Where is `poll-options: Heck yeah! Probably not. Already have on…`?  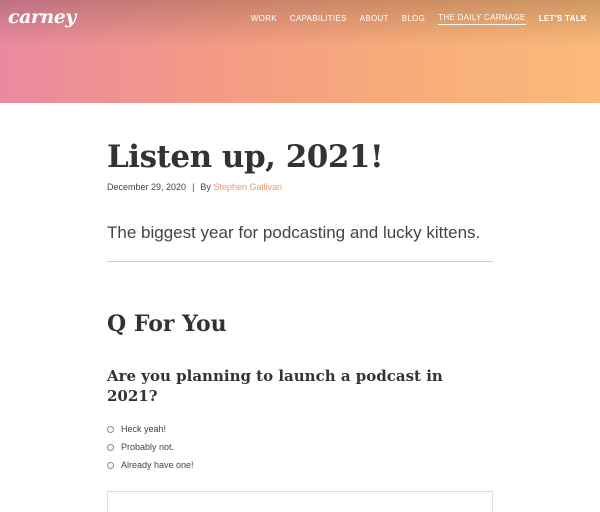 poll-options: Heck yeah! Probably not. Already have on… is located at coordinates (300, 447).